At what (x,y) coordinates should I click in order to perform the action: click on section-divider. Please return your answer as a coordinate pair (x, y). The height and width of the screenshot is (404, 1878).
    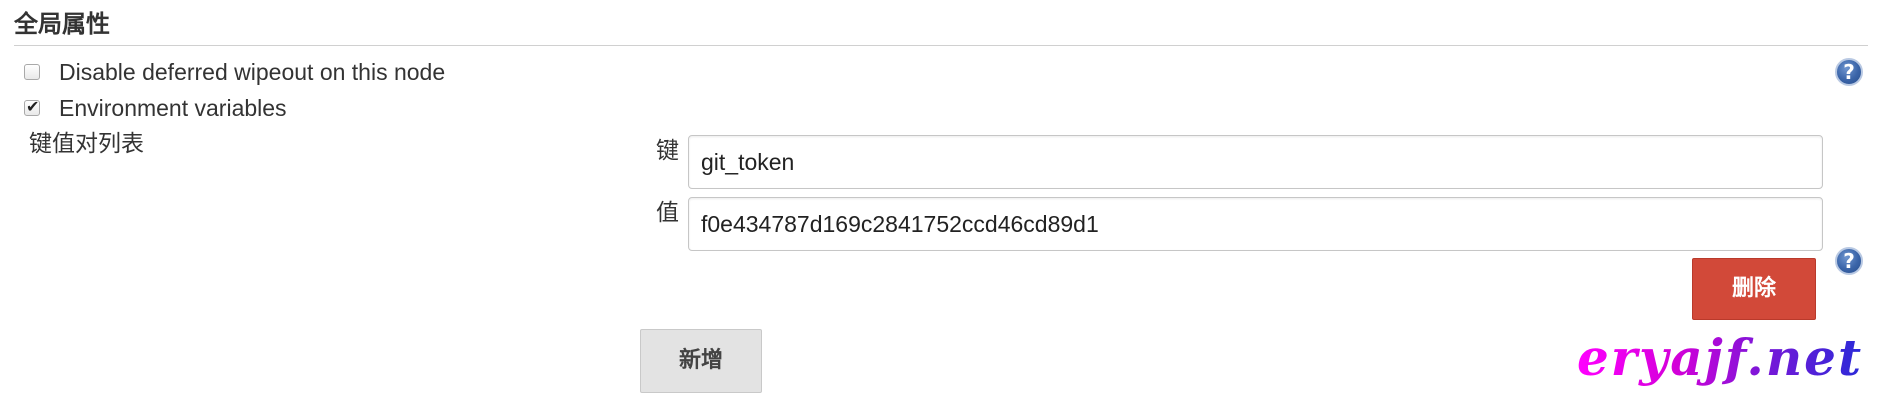
    Looking at the image, I should click on (941, 45).